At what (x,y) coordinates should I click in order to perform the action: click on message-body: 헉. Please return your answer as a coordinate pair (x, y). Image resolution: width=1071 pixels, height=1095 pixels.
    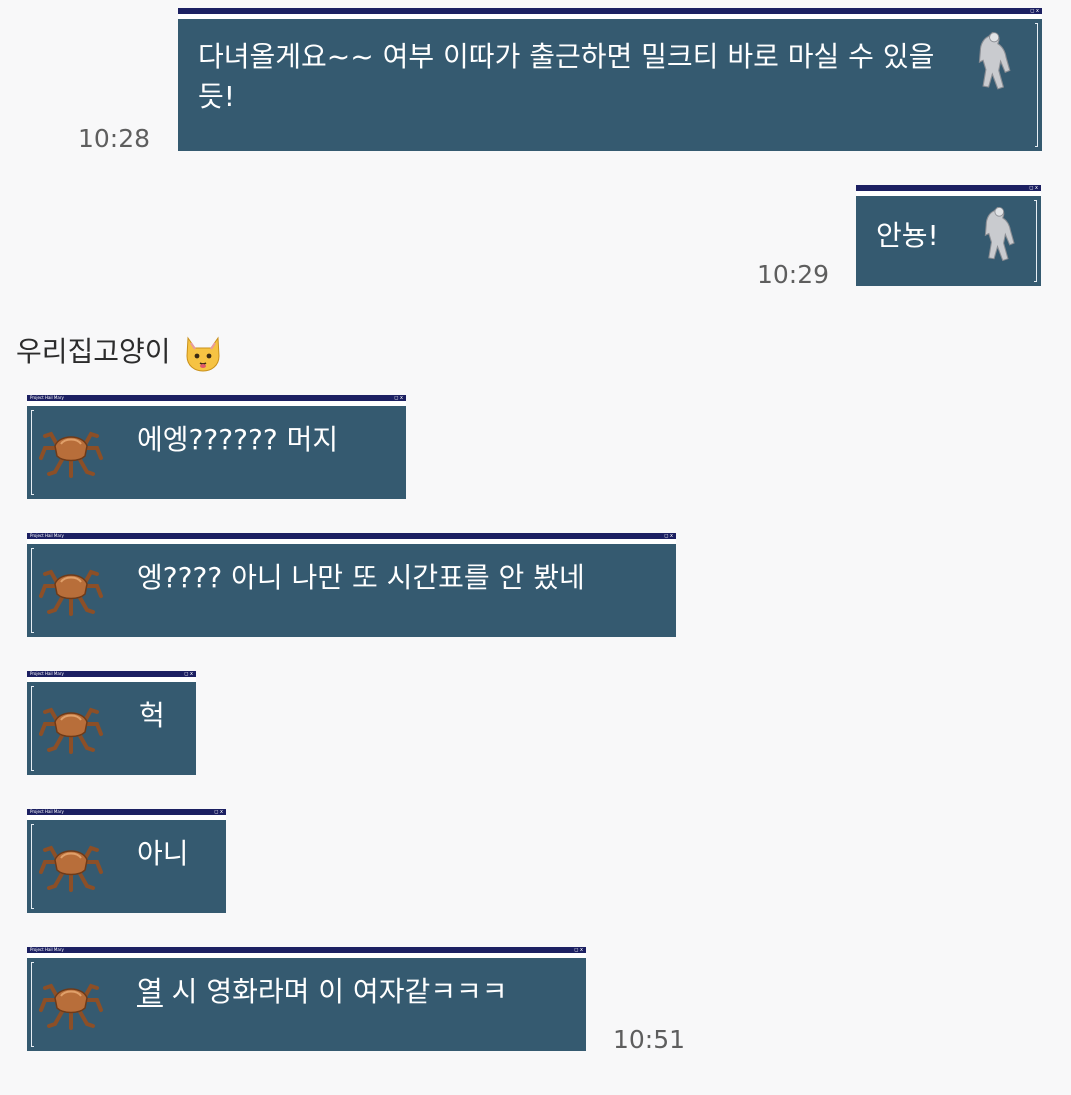
    Looking at the image, I should click on (111, 728).